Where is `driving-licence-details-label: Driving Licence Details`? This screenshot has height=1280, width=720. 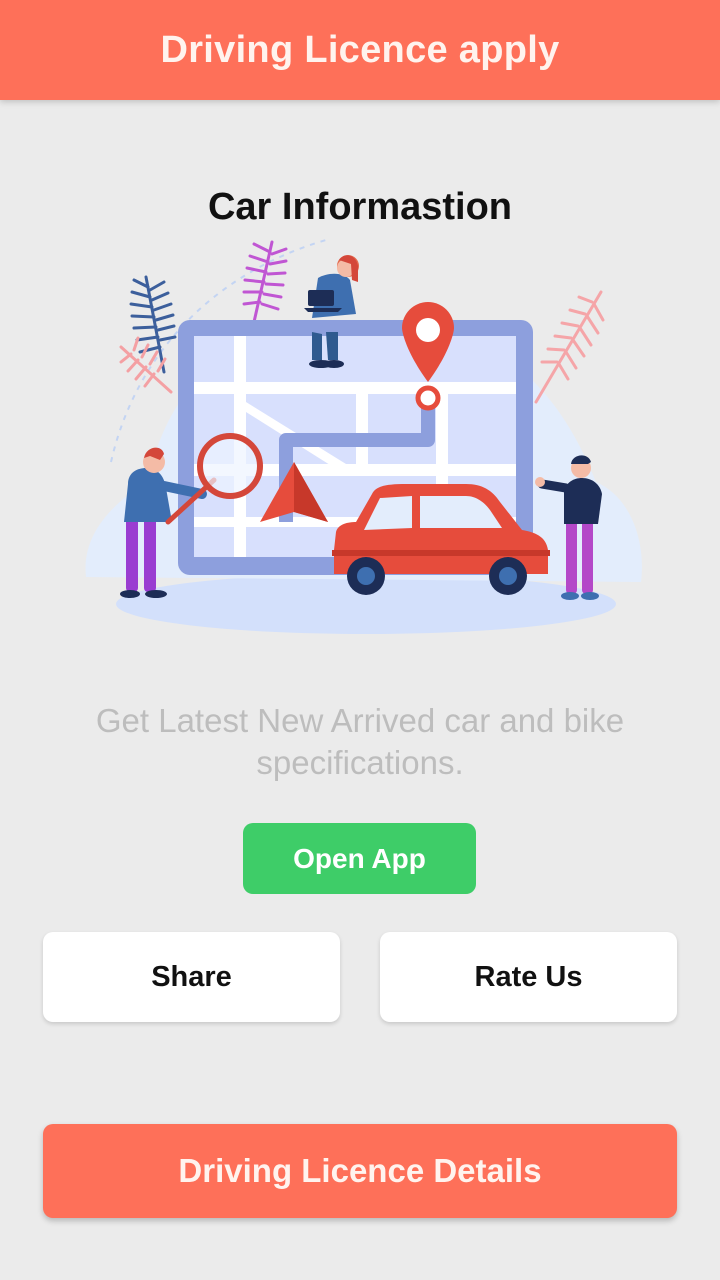
driving-licence-details-label: Driving Licence Details is located at coordinates (360, 1170).